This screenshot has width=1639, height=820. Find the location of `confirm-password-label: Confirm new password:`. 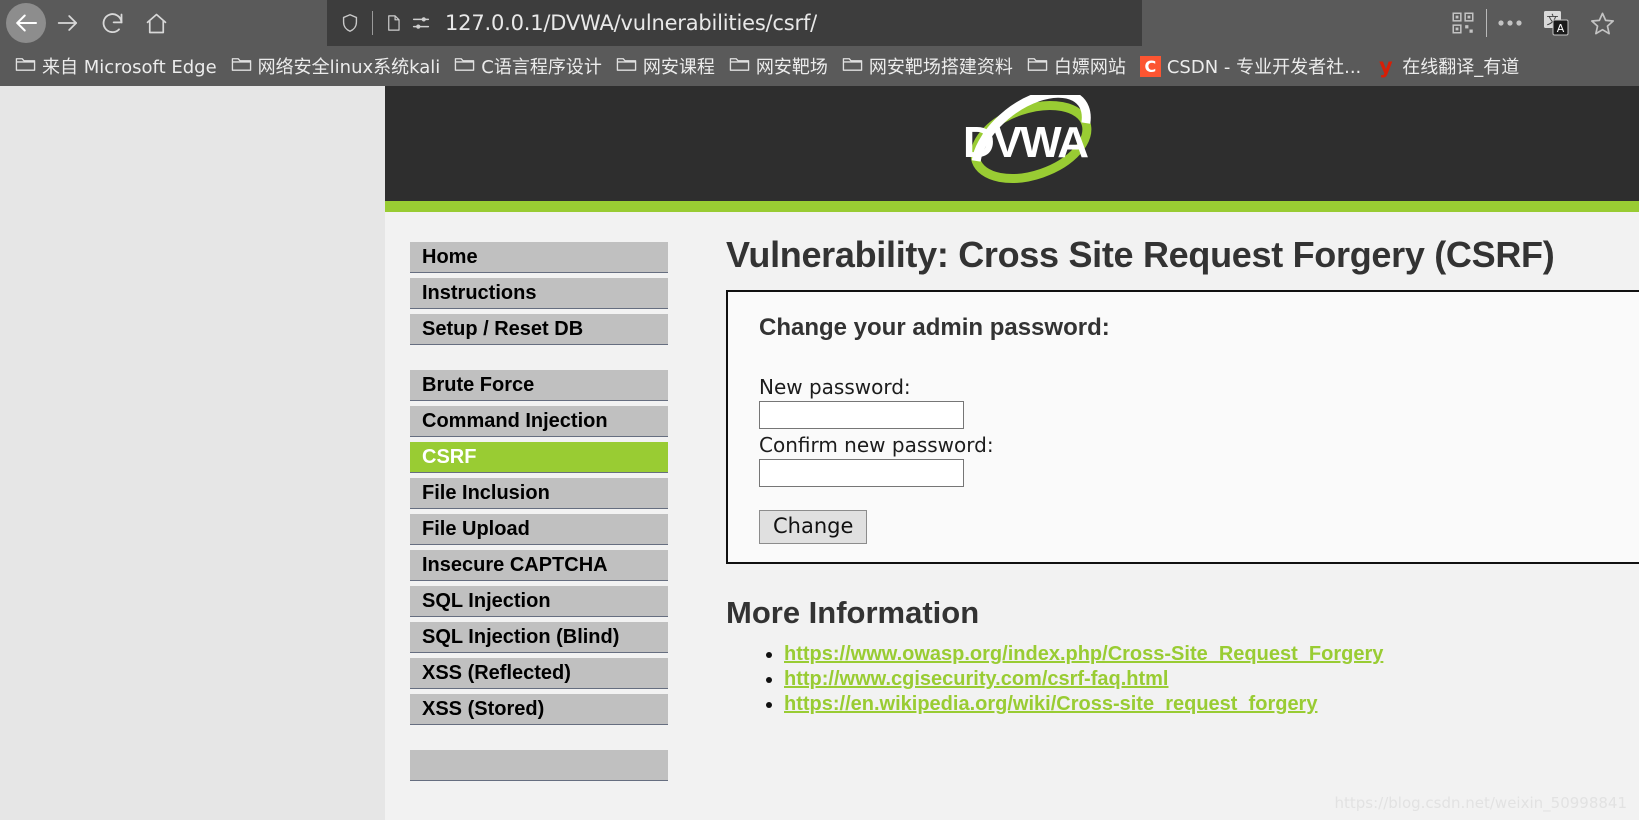

confirm-password-label: Confirm new password: is located at coordinates (876, 445).